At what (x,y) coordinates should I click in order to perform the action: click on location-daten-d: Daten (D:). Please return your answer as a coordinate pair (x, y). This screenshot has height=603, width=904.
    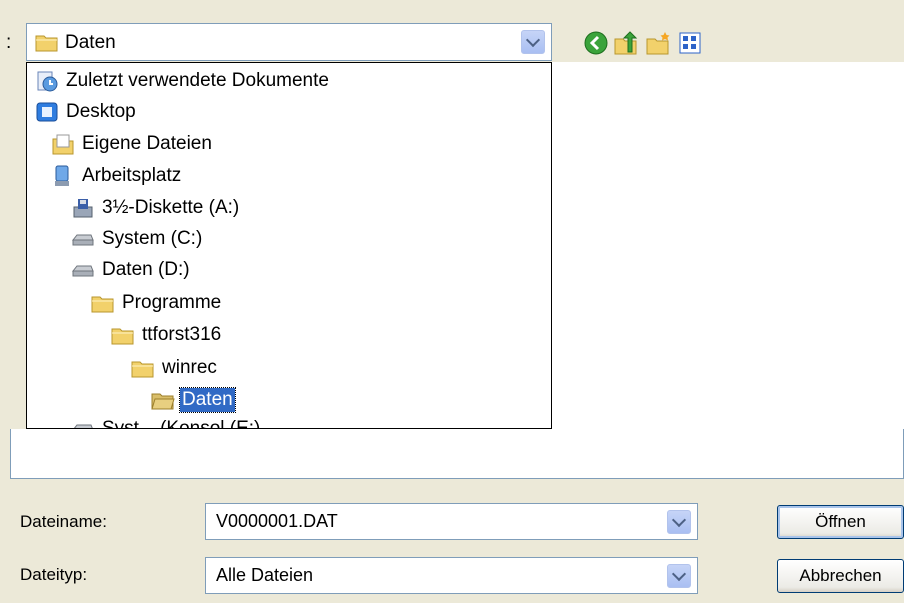
    Looking at the image, I should click on (131, 270).